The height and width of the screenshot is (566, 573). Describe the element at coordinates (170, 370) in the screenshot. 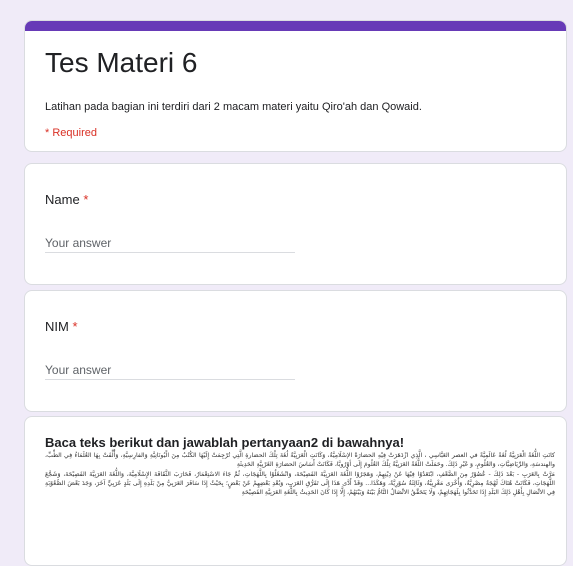

I see `nim-input` at that location.